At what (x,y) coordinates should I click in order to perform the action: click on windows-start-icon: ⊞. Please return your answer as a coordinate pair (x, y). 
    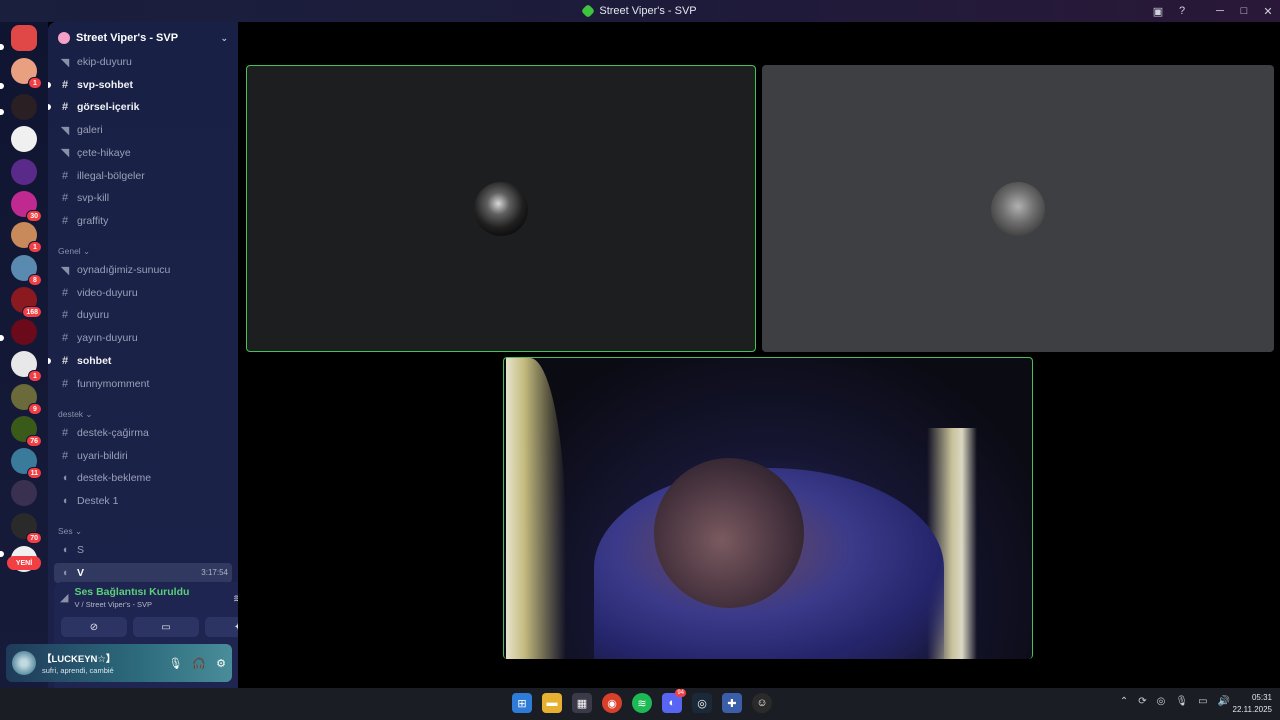
    Looking at the image, I should click on (522, 703).